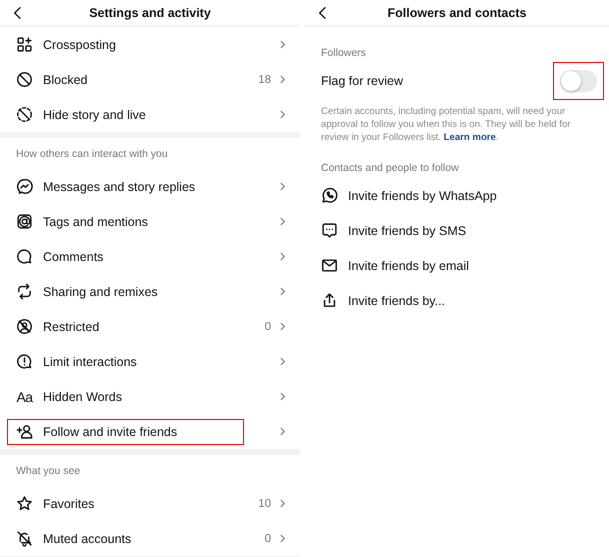 Image resolution: width=609 pixels, height=557 pixels. Describe the element at coordinates (329, 230) in the screenshot. I see `chat-dots-icon` at that location.